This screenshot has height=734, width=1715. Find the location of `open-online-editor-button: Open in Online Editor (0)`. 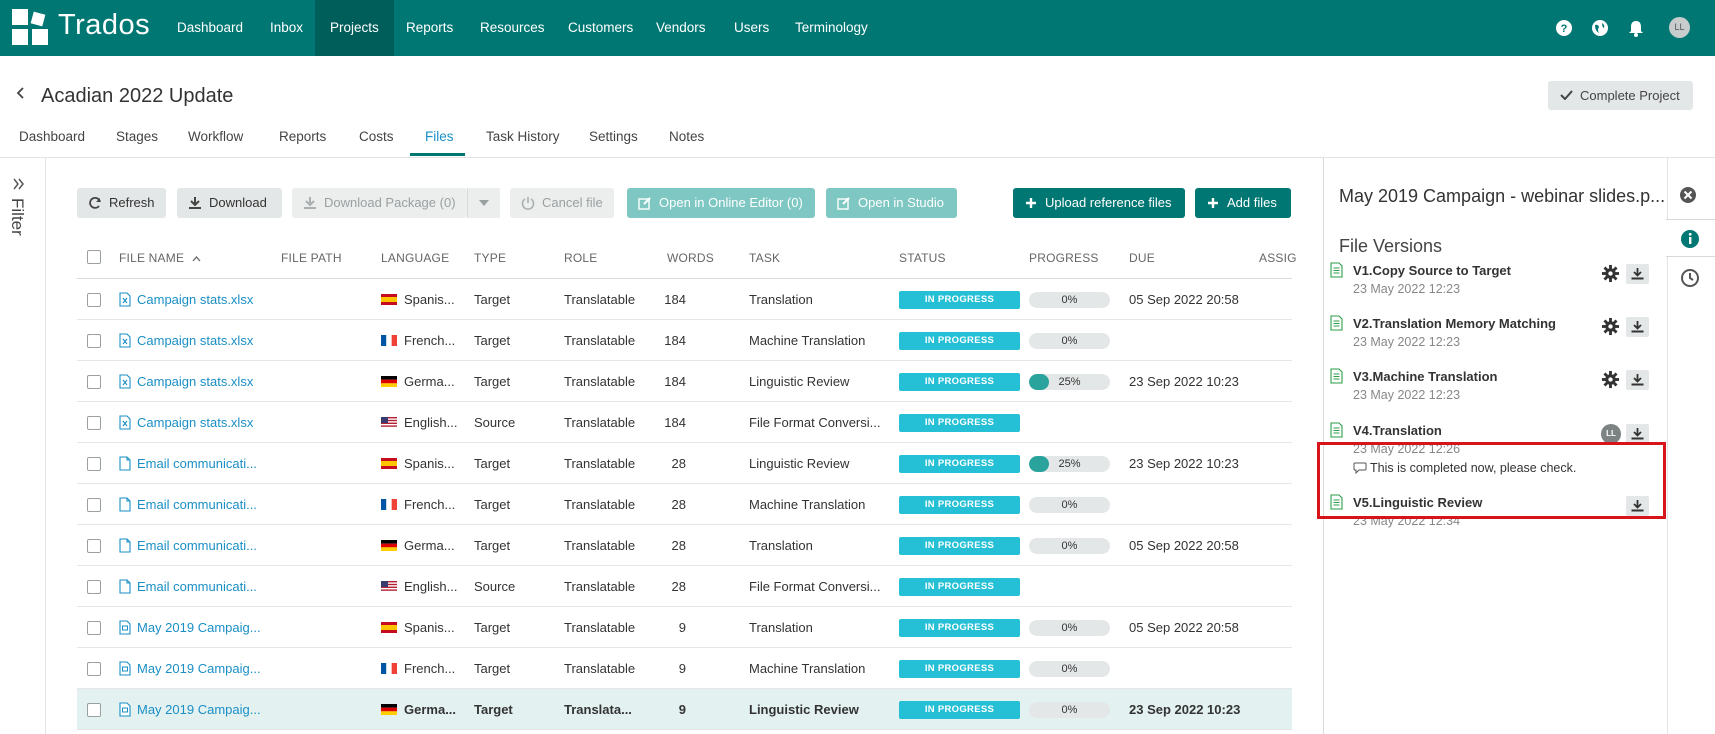

open-online-editor-button: Open in Online Editor (0) is located at coordinates (721, 203).